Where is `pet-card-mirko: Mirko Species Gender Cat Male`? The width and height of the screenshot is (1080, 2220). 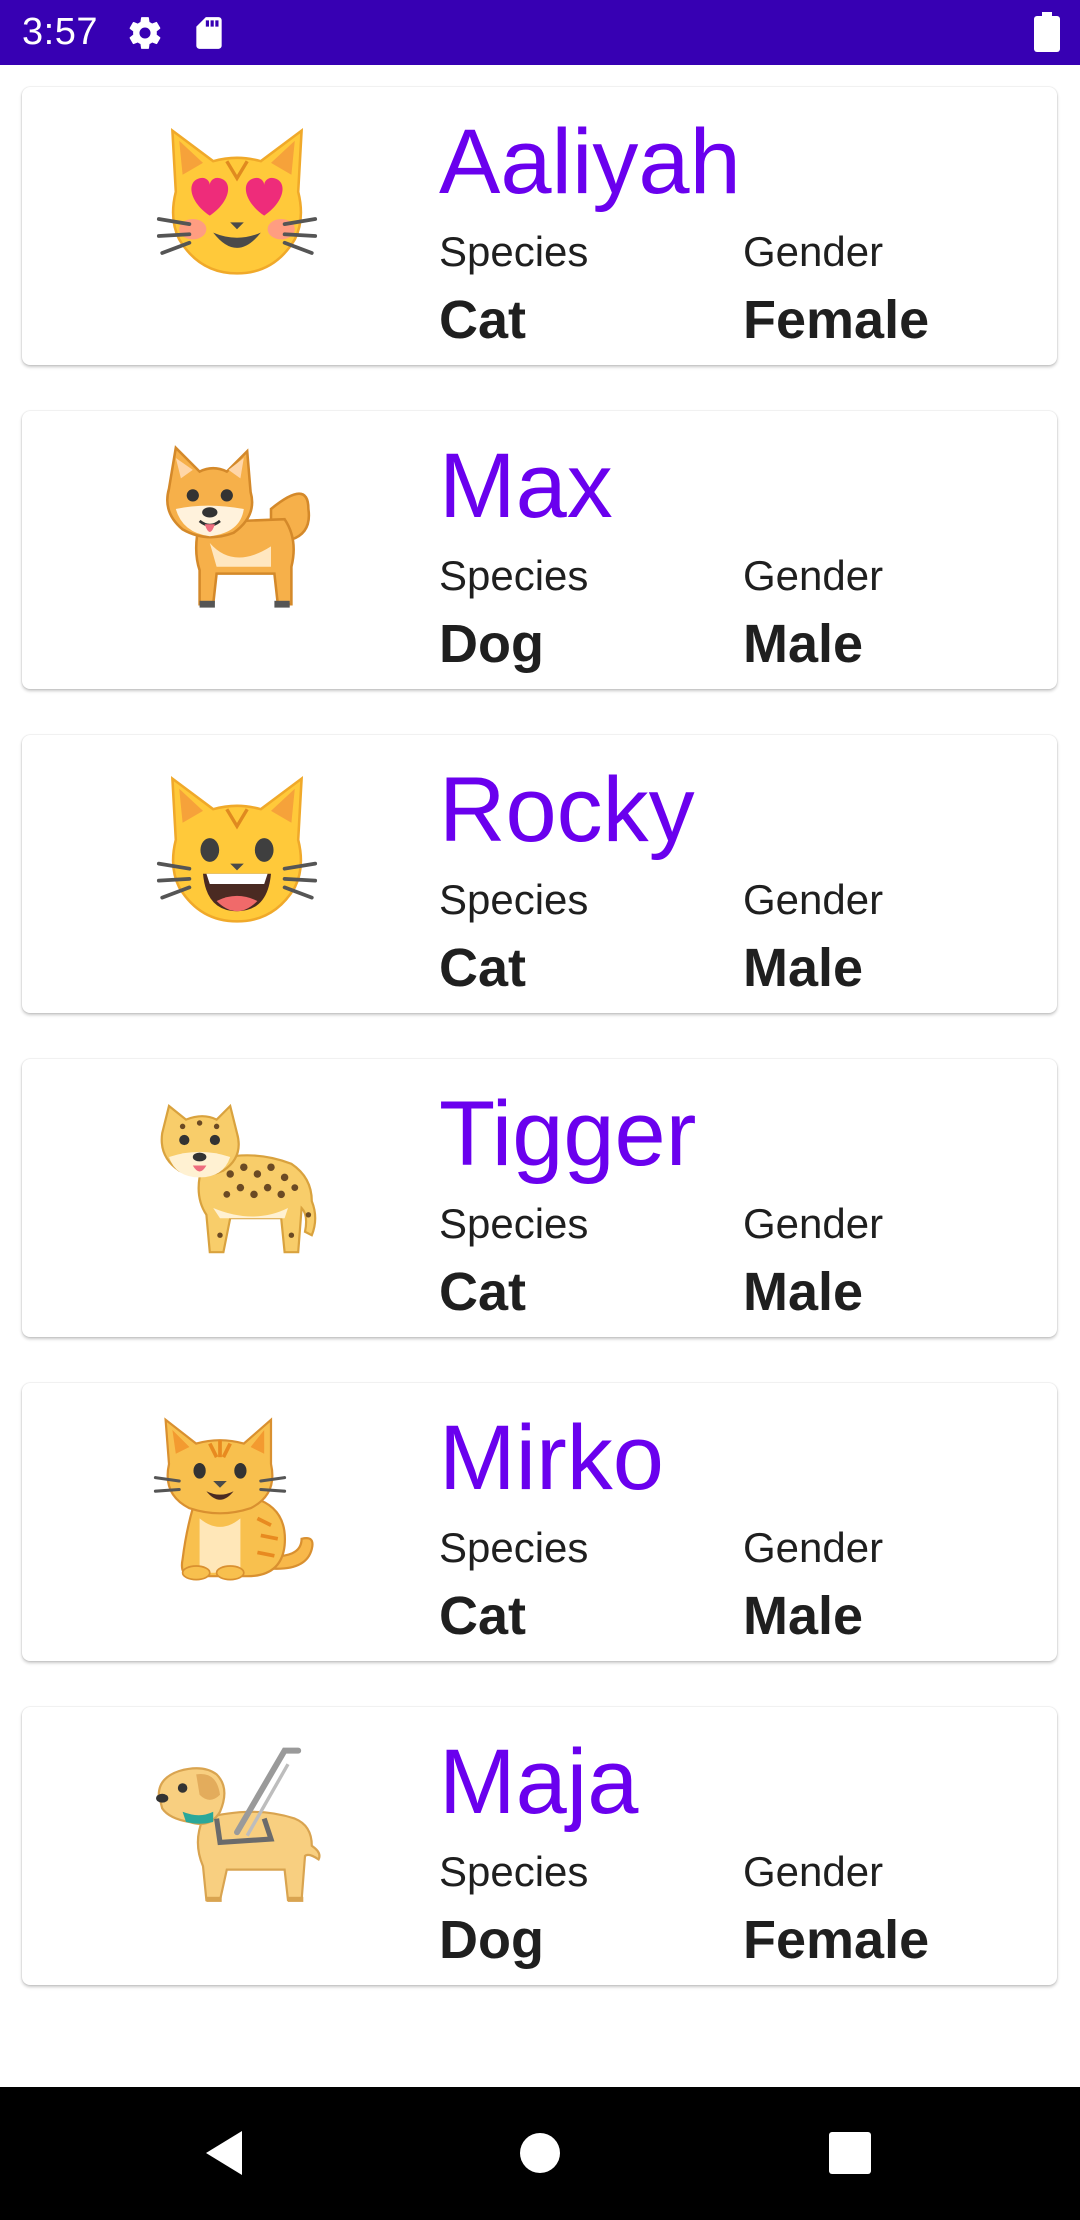
pet-card-mirko: Mirko Species Gender Cat Male is located at coordinates (539, 1522).